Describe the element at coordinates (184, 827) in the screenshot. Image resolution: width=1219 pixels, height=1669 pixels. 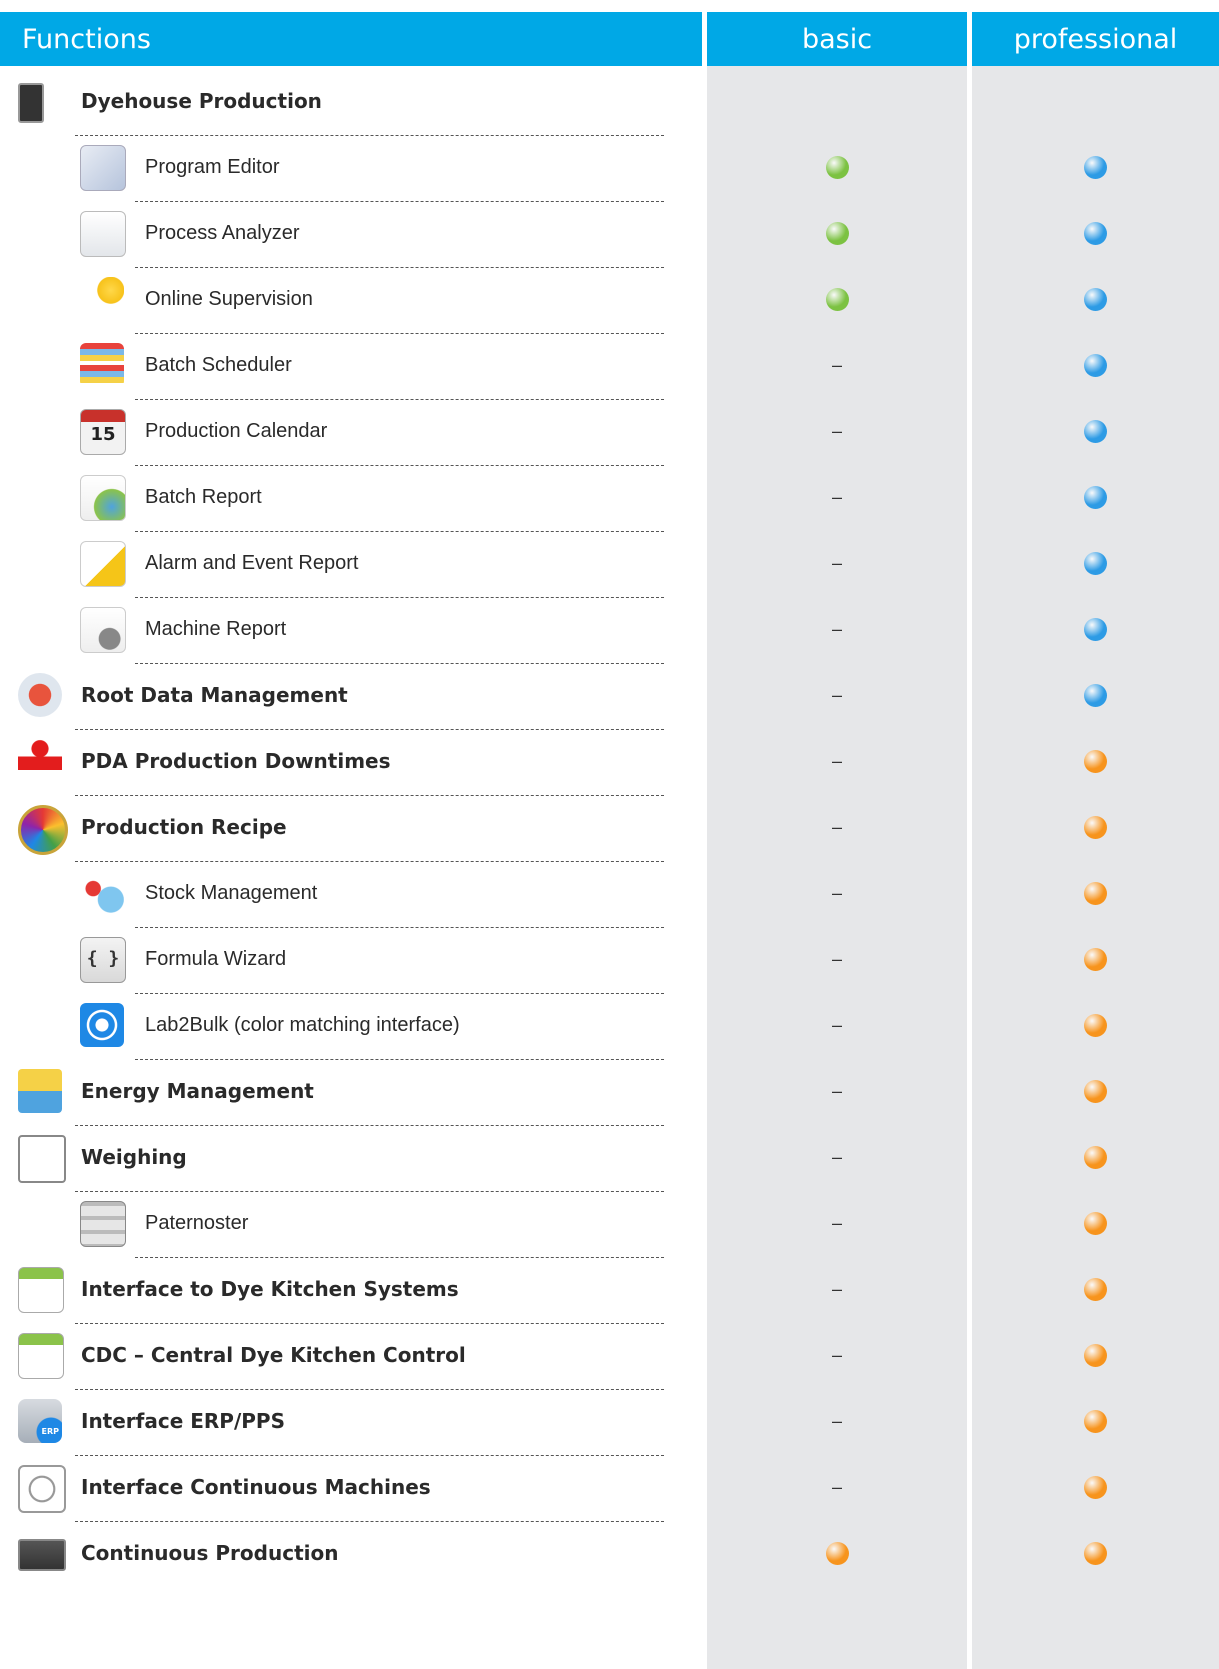
I see `row-label: Production Recipe` at that location.